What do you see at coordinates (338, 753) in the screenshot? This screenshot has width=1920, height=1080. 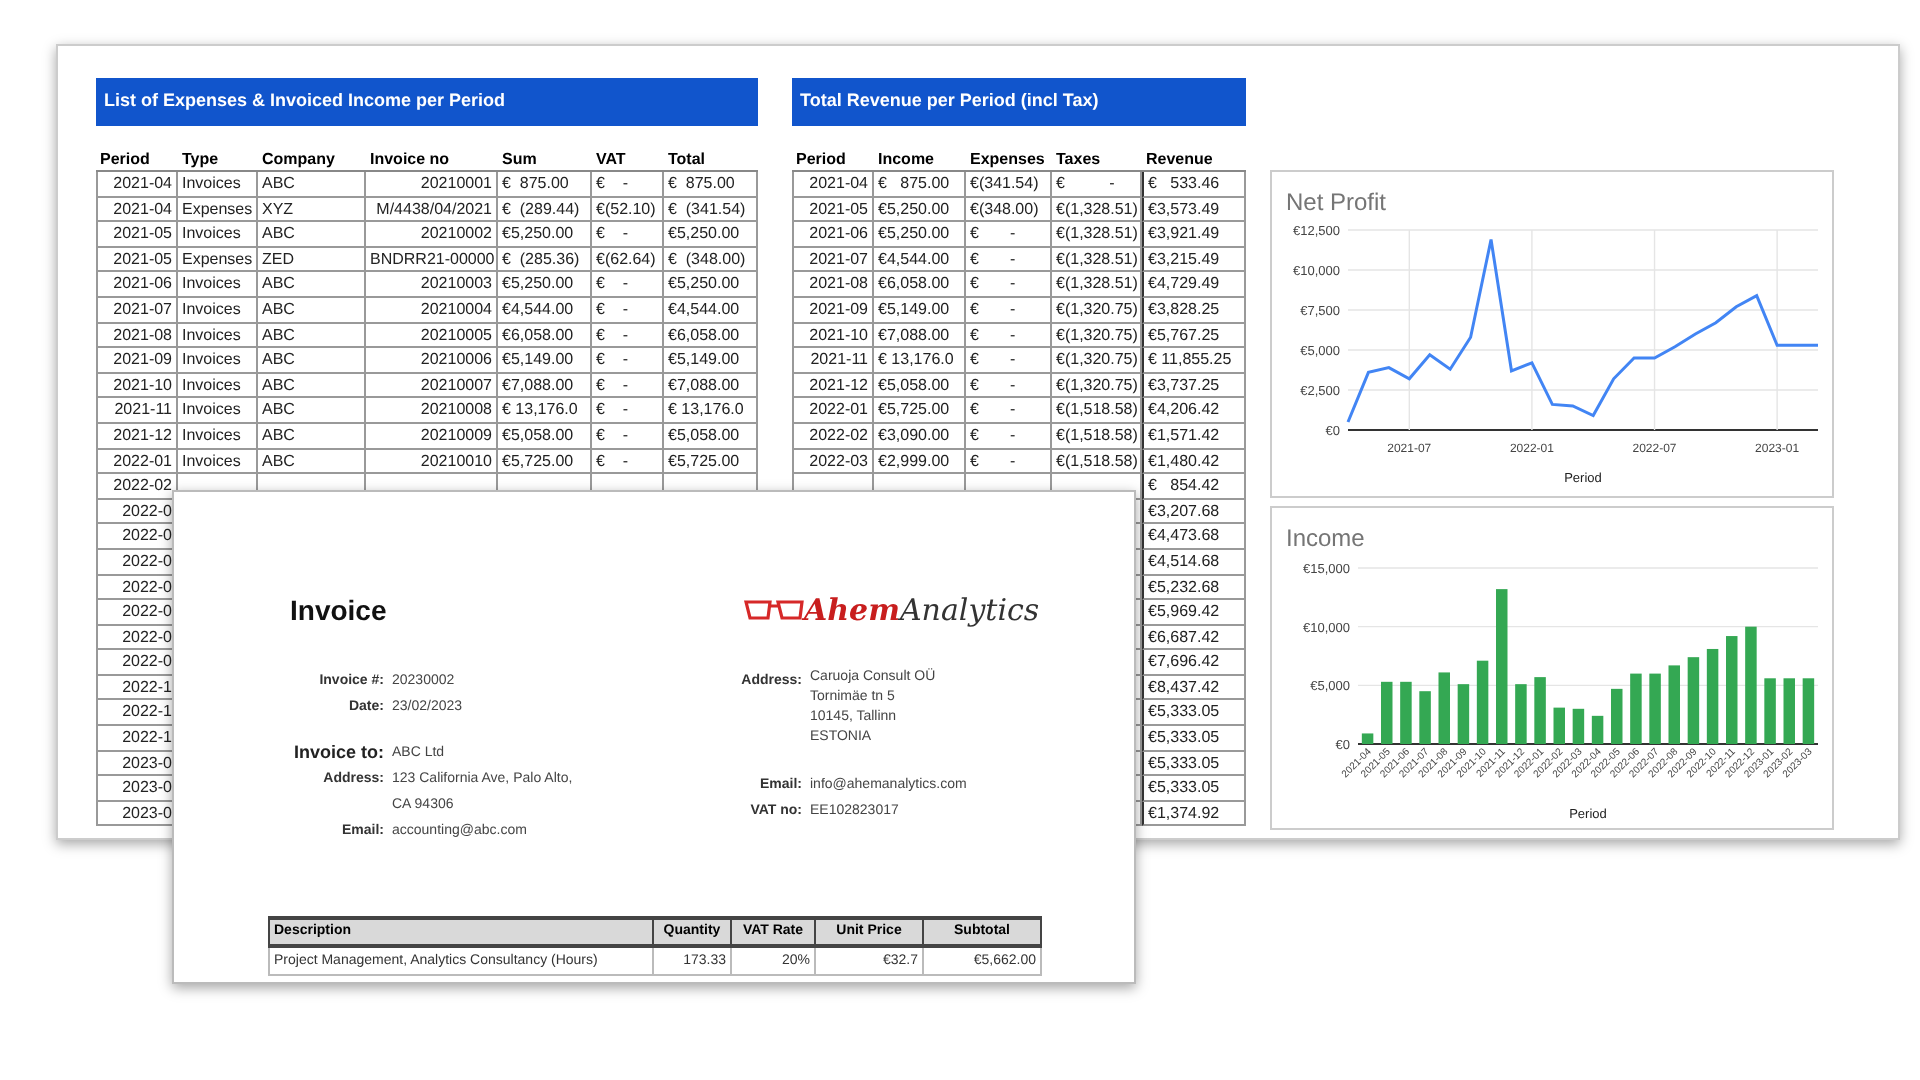 I see `field-label: Invoice to:` at bounding box center [338, 753].